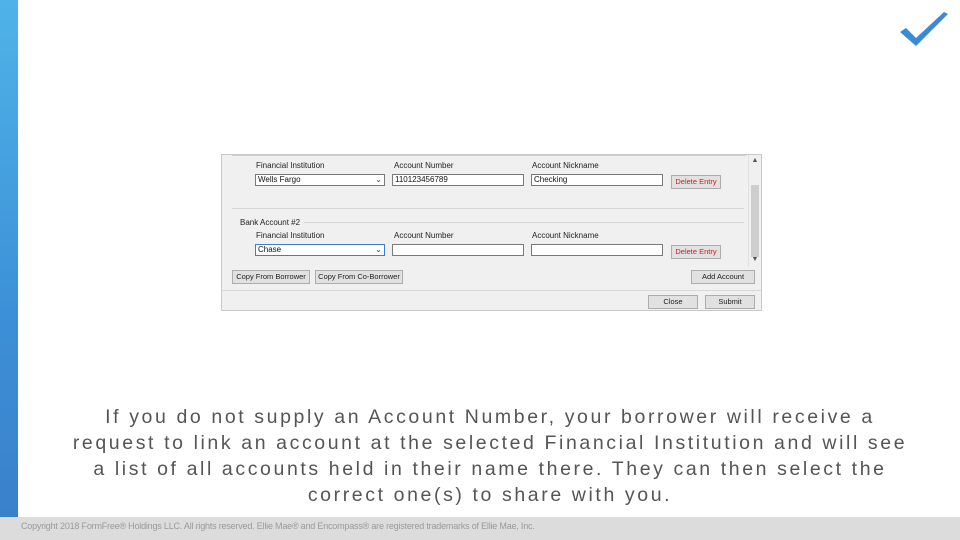 The width and height of the screenshot is (960, 540). Describe the element at coordinates (320, 180) in the screenshot. I see `institution-select-1: Wells Fargo ⌄` at that location.